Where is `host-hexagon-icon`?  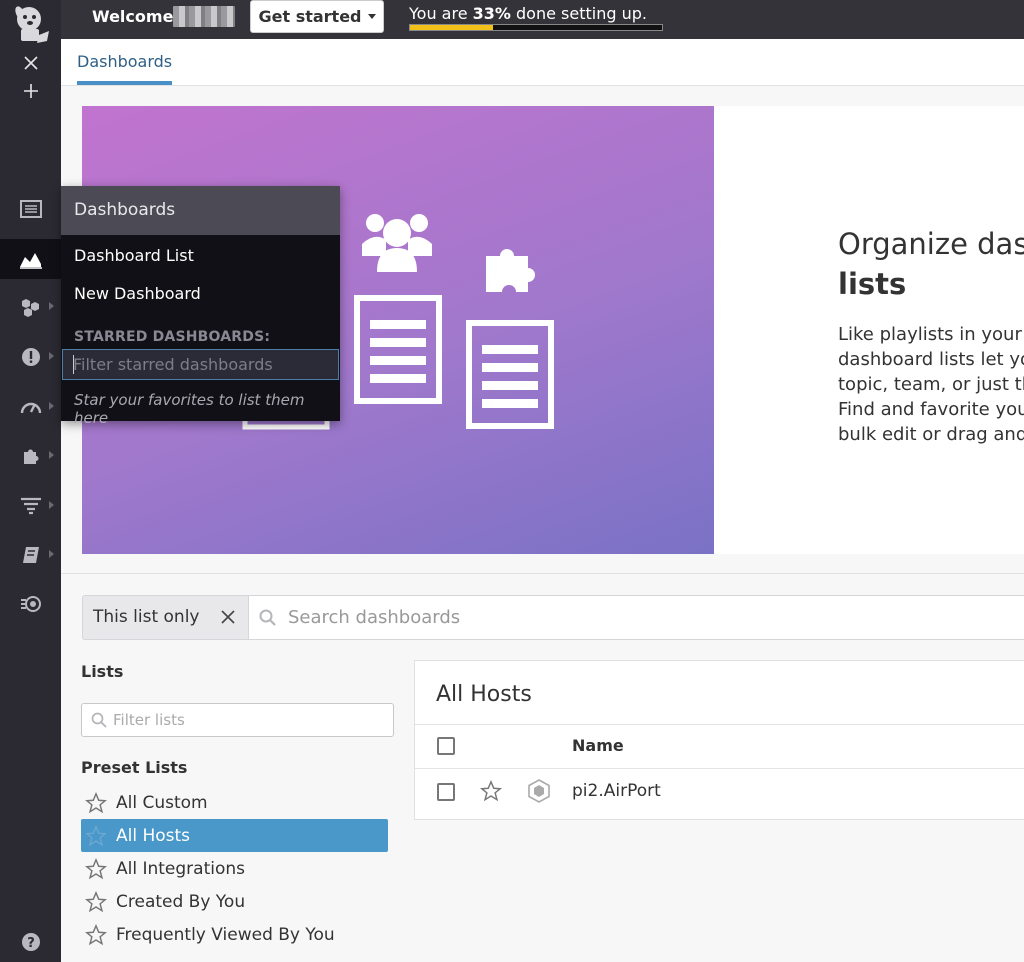 host-hexagon-icon is located at coordinates (539, 791).